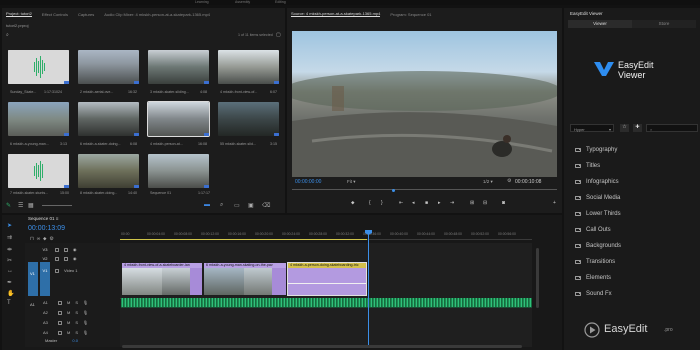 Image resolution: width=700 pixels, height=350 pixels. I want to click on snap-icon: ⊓, so click(32, 239).